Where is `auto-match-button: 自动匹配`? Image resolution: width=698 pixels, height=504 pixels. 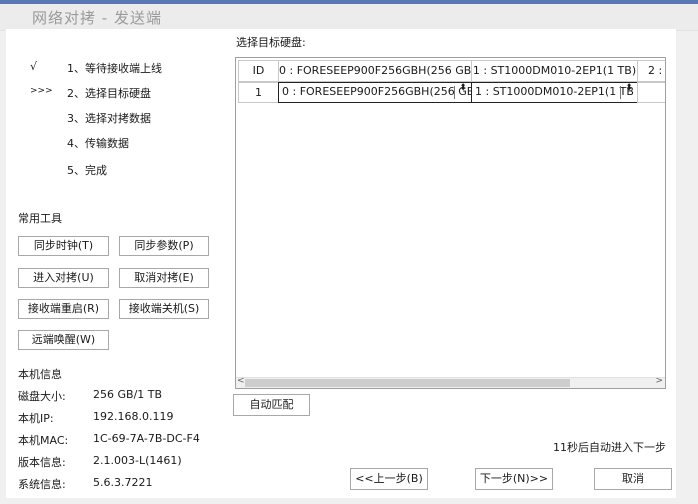
auto-match-button: 自动匹配 is located at coordinates (271, 405).